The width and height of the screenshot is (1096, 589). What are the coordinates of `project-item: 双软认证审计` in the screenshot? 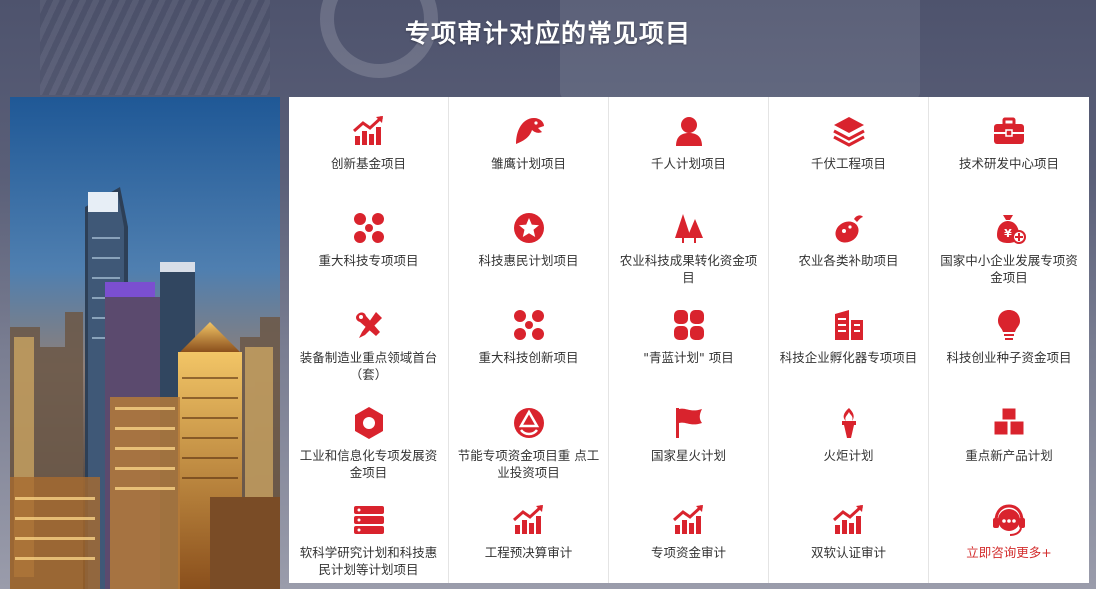 It's located at (849, 534).